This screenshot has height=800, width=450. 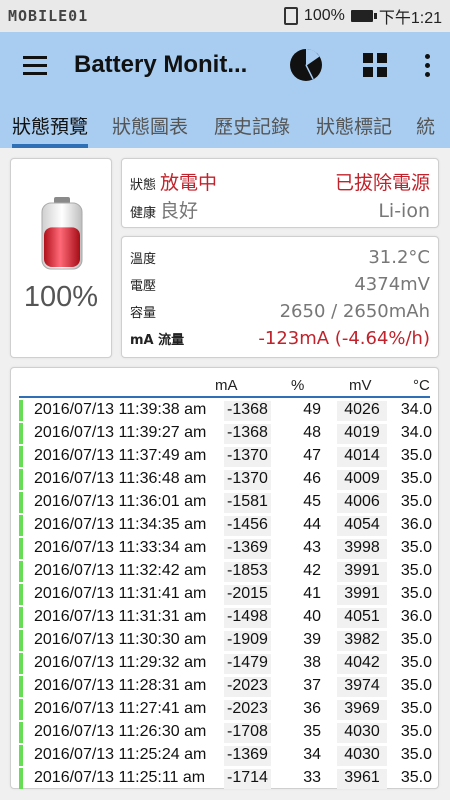 I want to click on table-row: 2016/07/13 11:39:27 am -1368 48 4019 34.0, so click(x=225, y=433).